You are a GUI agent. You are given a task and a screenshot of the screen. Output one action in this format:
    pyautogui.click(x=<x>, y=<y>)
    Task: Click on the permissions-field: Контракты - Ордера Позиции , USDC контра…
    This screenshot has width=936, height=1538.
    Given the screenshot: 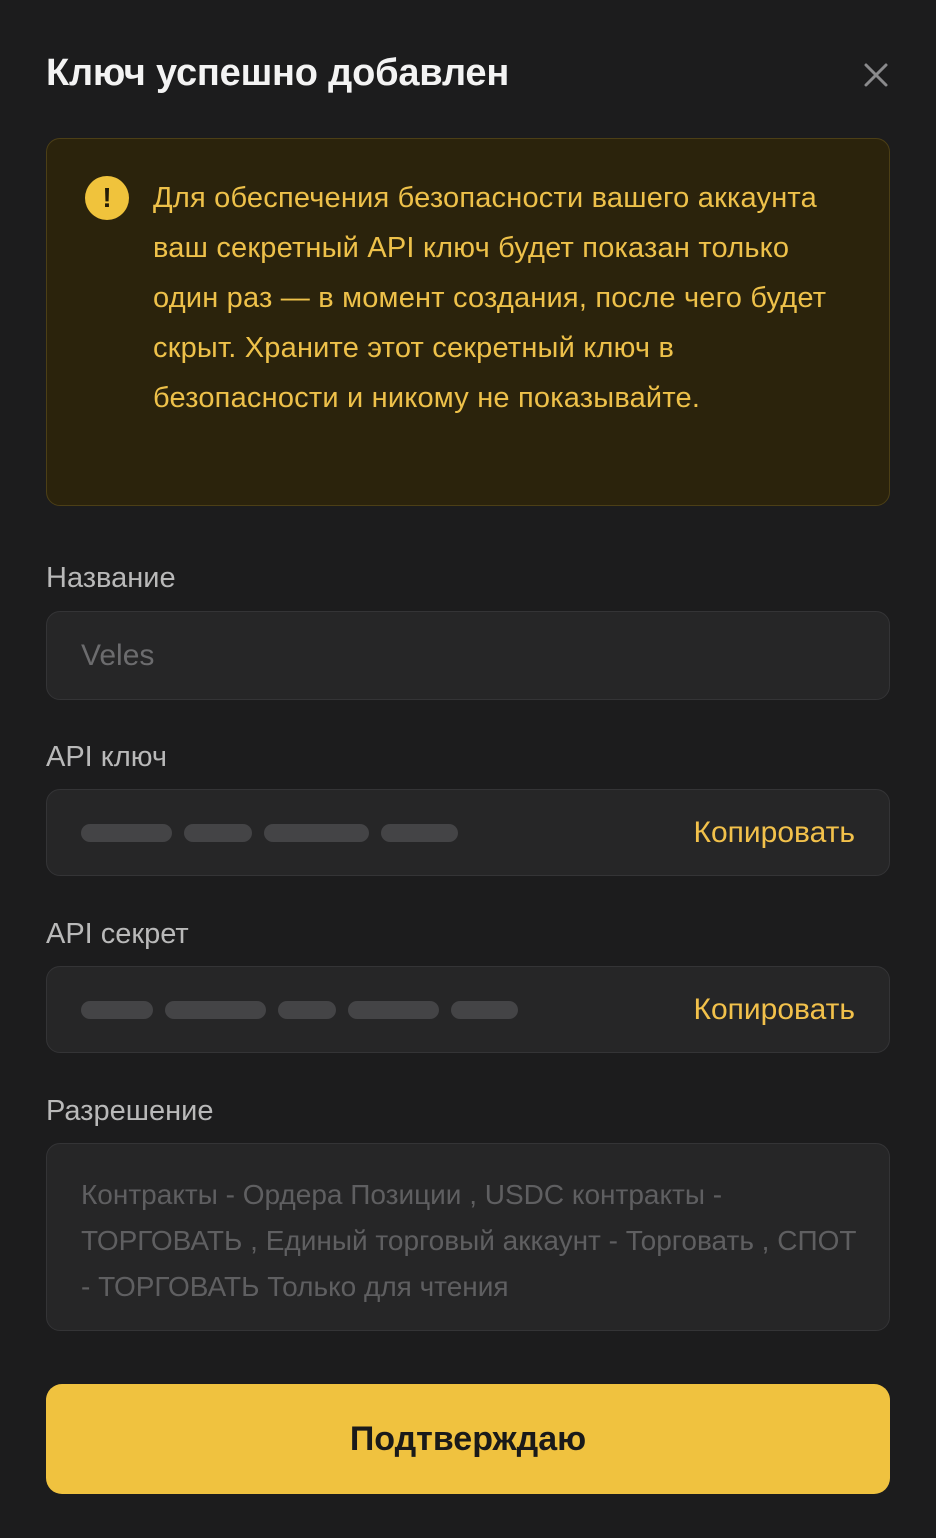 What is the action you would take?
    pyautogui.click(x=468, y=1237)
    